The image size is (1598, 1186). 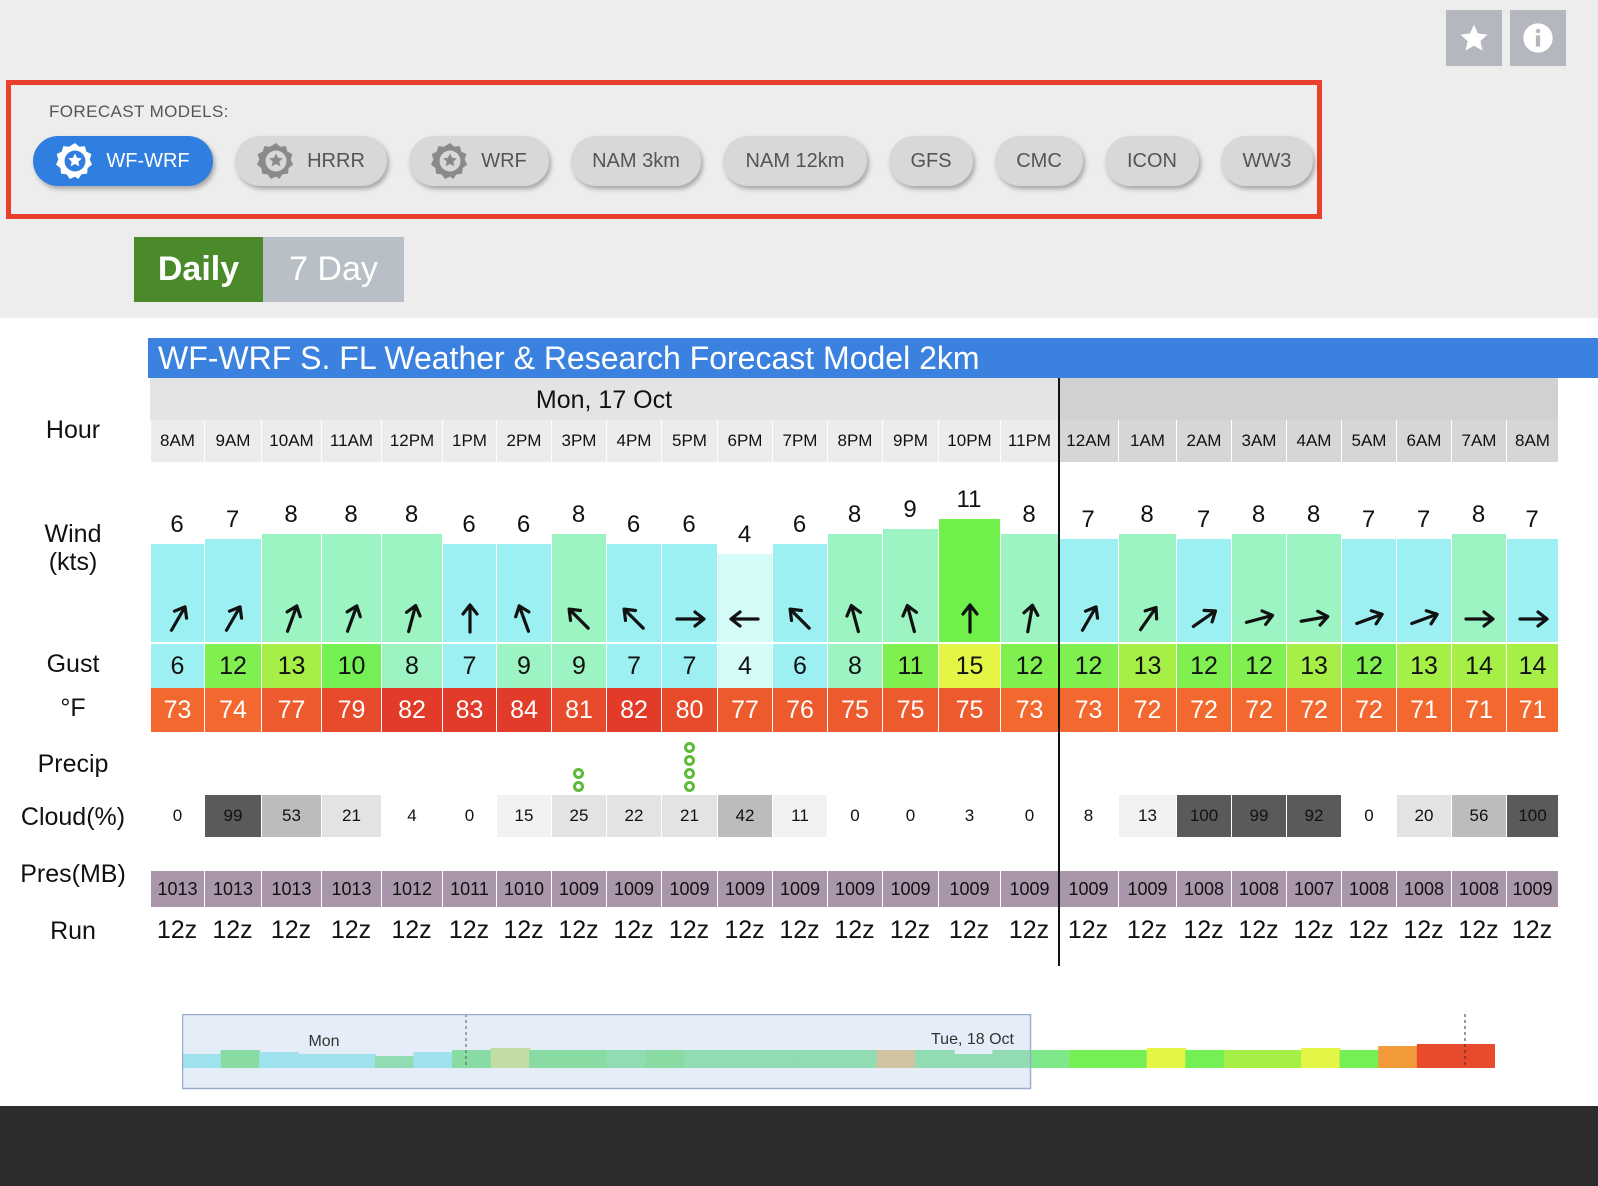 What do you see at coordinates (523, 889) in the screenshot?
I see `pressure-cell: 1010` at bounding box center [523, 889].